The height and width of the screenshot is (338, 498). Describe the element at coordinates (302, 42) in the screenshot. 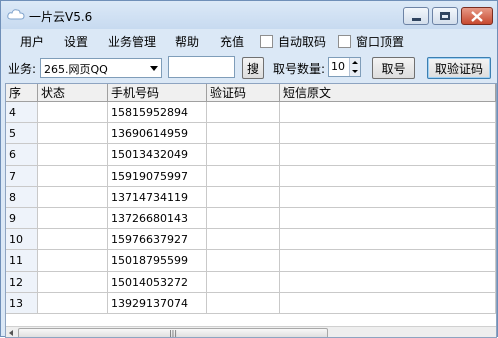

I see `auto-get-code-label: 自动取码` at that location.